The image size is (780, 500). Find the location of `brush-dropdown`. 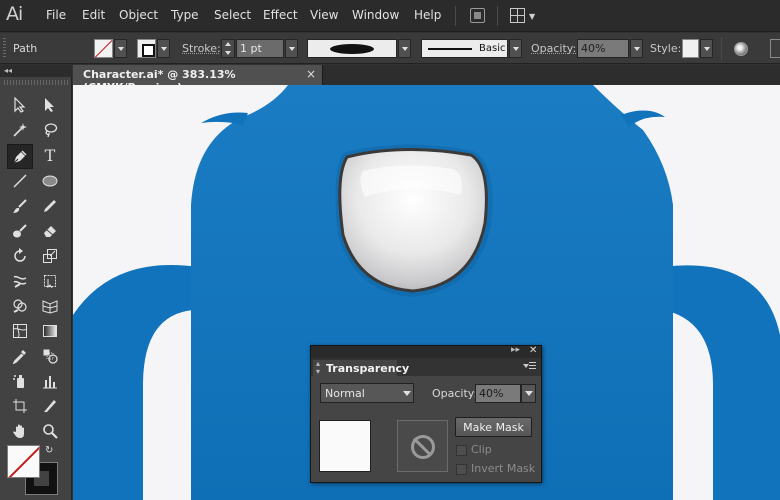

brush-dropdown is located at coordinates (515, 48).